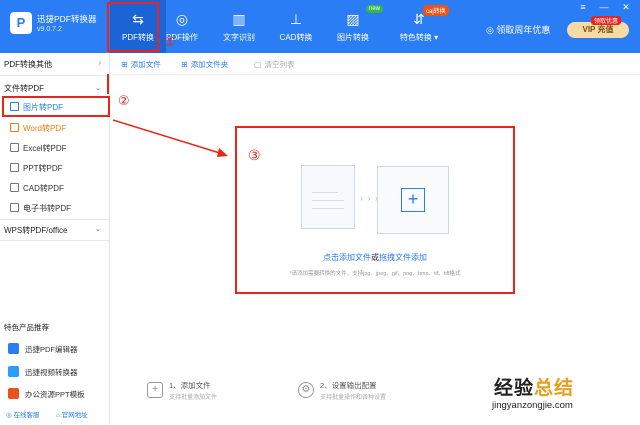  I want to click on watermark-url: jingyanzongjie.com, so click(532, 405).